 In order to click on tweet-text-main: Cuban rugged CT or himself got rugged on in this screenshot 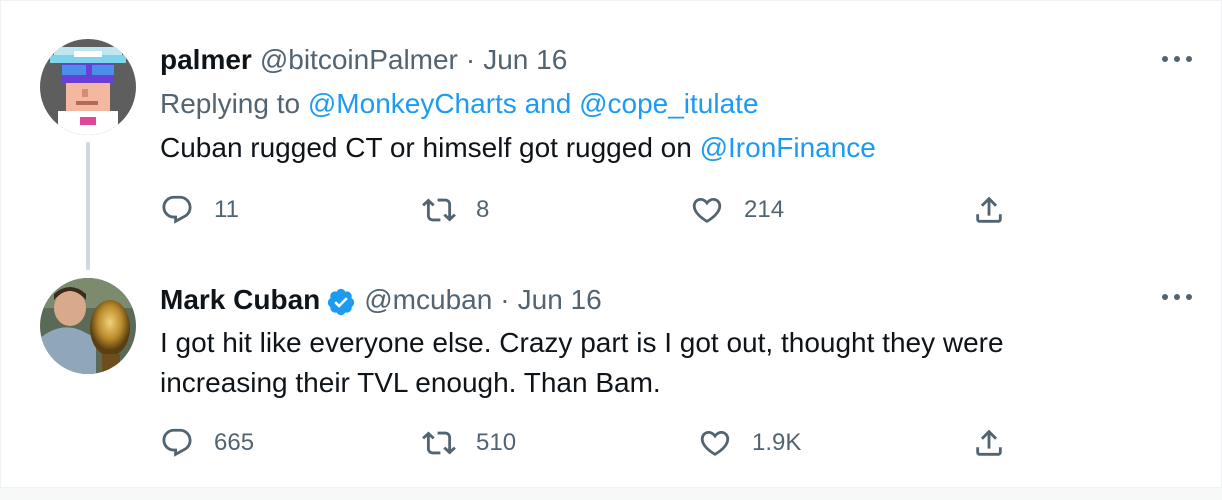, I will do `click(426, 147)`.